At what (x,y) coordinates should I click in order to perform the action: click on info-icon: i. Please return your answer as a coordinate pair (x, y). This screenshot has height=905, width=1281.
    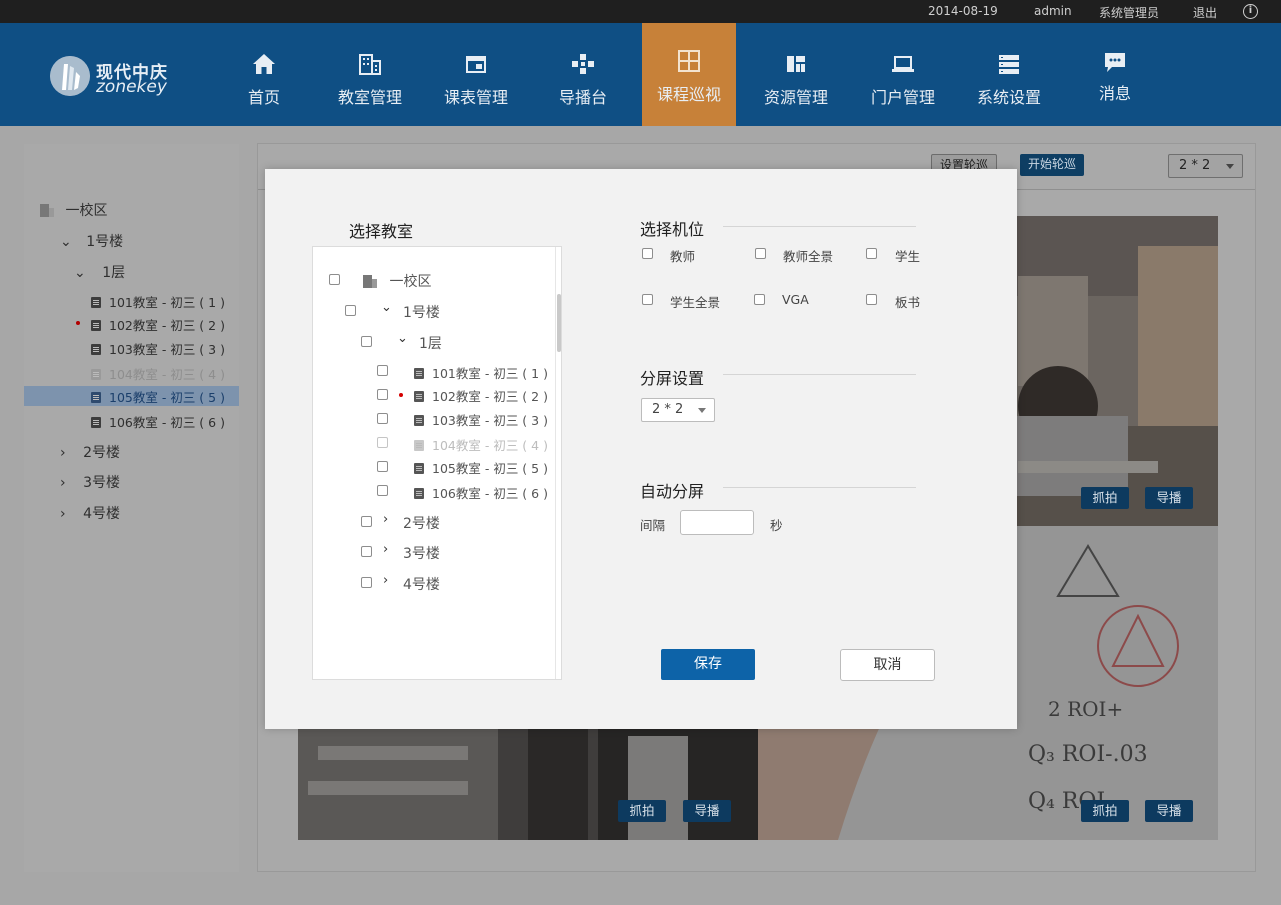
    Looking at the image, I should click on (1250, 11).